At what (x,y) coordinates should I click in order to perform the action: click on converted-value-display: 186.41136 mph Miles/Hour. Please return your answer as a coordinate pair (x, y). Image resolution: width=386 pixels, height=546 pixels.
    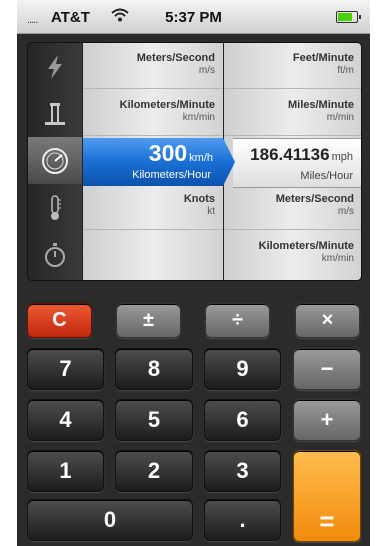
    Looking at the image, I should click on (297, 163).